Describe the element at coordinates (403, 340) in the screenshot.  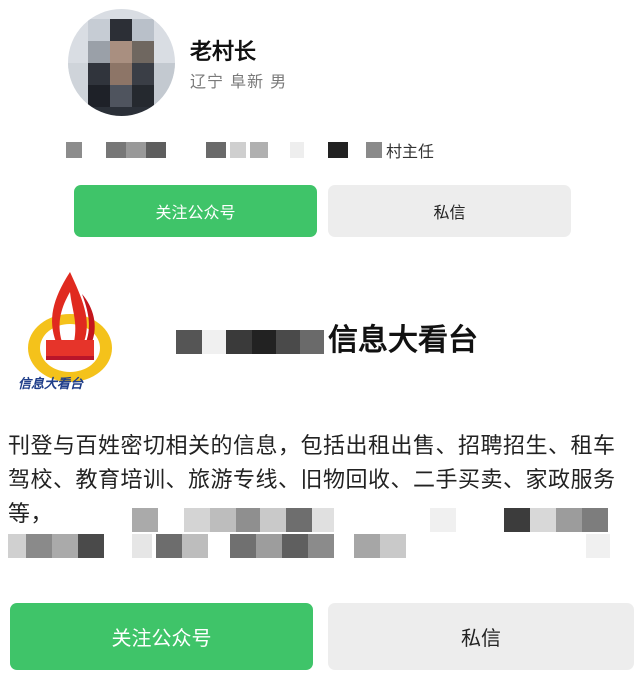
I see `account-title: 信息大看台` at that location.